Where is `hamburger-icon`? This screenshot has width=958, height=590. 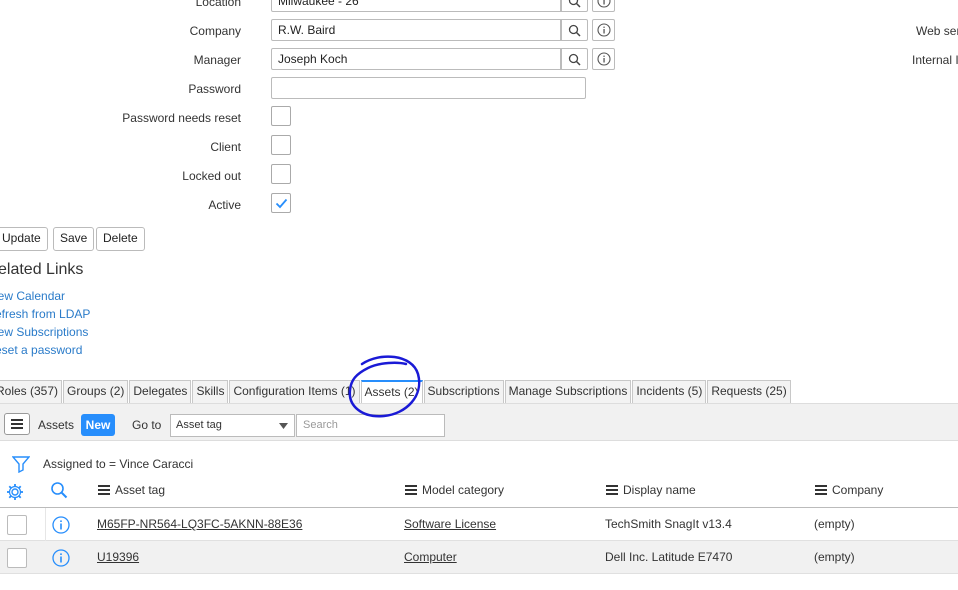
hamburger-icon is located at coordinates (17, 424).